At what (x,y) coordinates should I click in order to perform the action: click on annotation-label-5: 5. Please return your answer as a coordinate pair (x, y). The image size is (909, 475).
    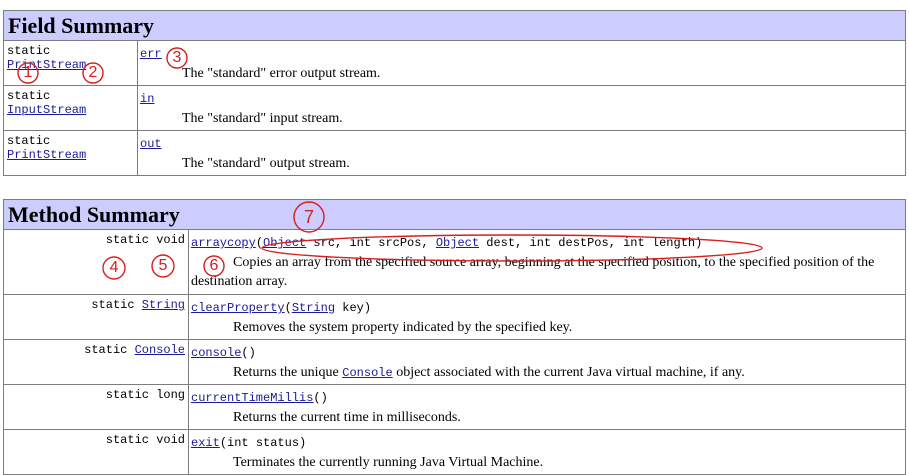
    Looking at the image, I should click on (163, 265).